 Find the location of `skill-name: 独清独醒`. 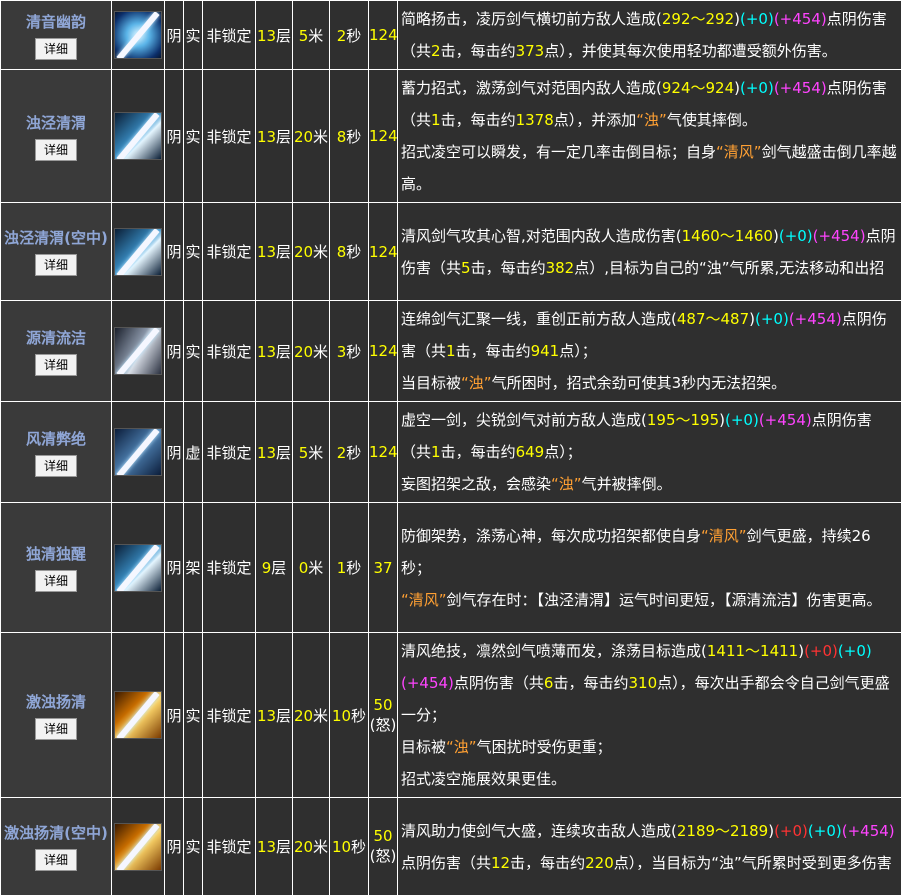

skill-name: 独清独醒 is located at coordinates (55, 554).